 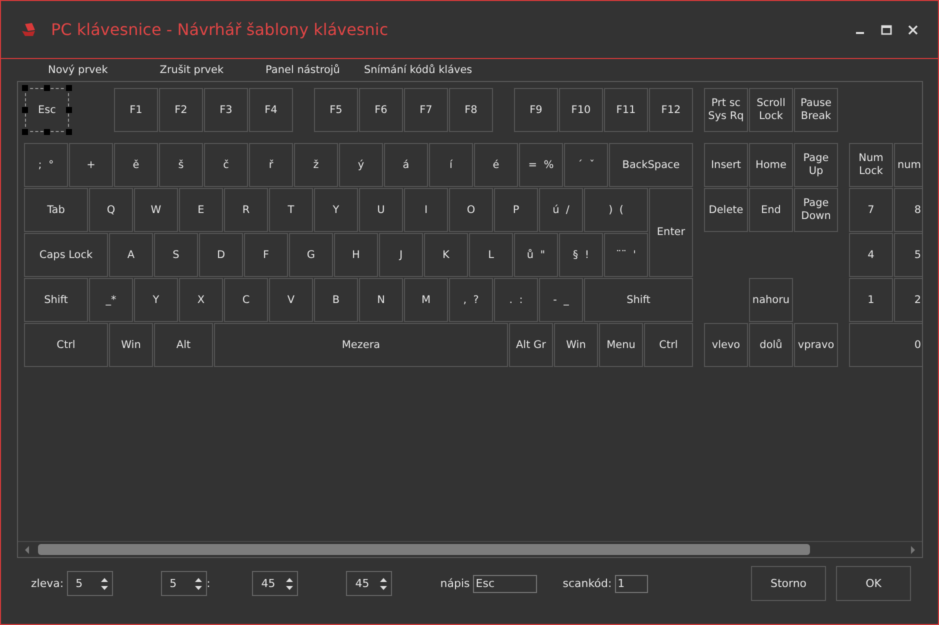 What do you see at coordinates (771, 345) in the screenshot?
I see `keyboard-key: dolů` at bounding box center [771, 345].